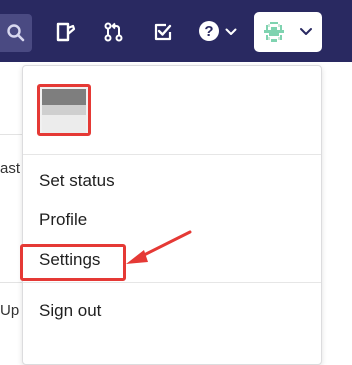 Image resolution: width=352 pixels, height=365 pixels. What do you see at coordinates (63, 220) in the screenshot?
I see `menu-item-profile: Profile` at bounding box center [63, 220].